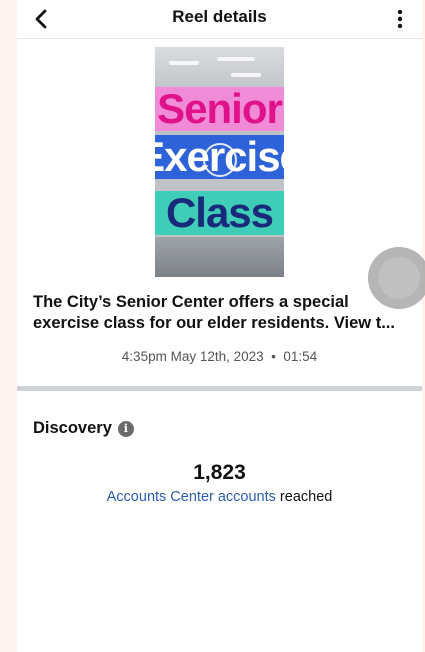 This screenshot has height=652, width=425. I want to click on section-divider, so click(219, 388).